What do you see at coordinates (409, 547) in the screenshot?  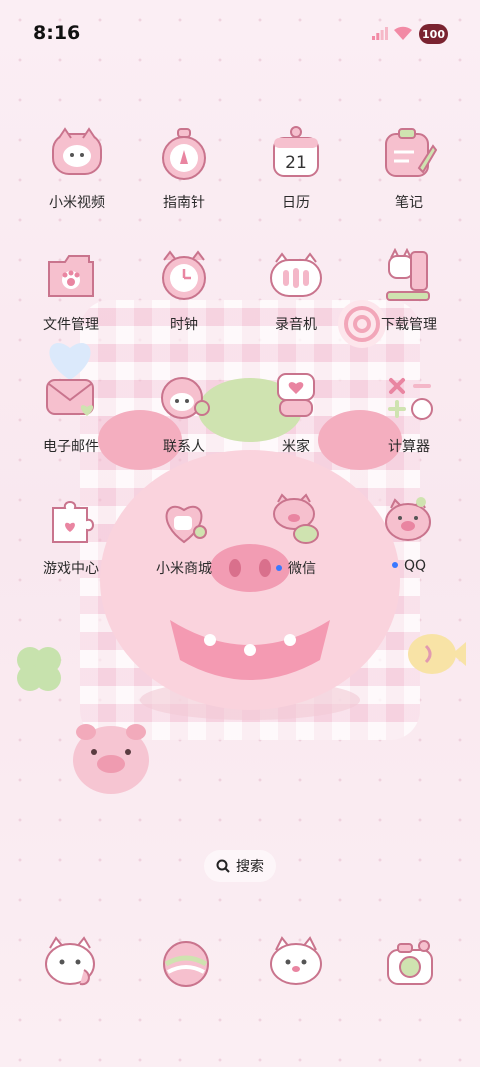 I see `app-qq: QQ` at bounding box center [409, 547].